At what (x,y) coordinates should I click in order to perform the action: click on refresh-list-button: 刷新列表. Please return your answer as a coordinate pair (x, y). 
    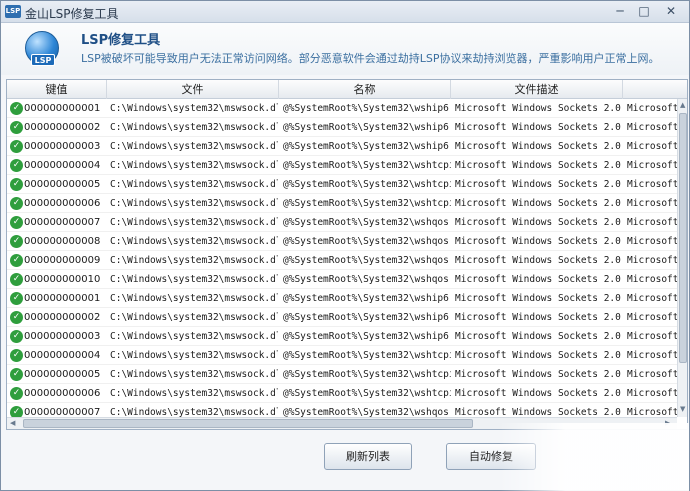
    Looking at the image, I should click on (368, 456).